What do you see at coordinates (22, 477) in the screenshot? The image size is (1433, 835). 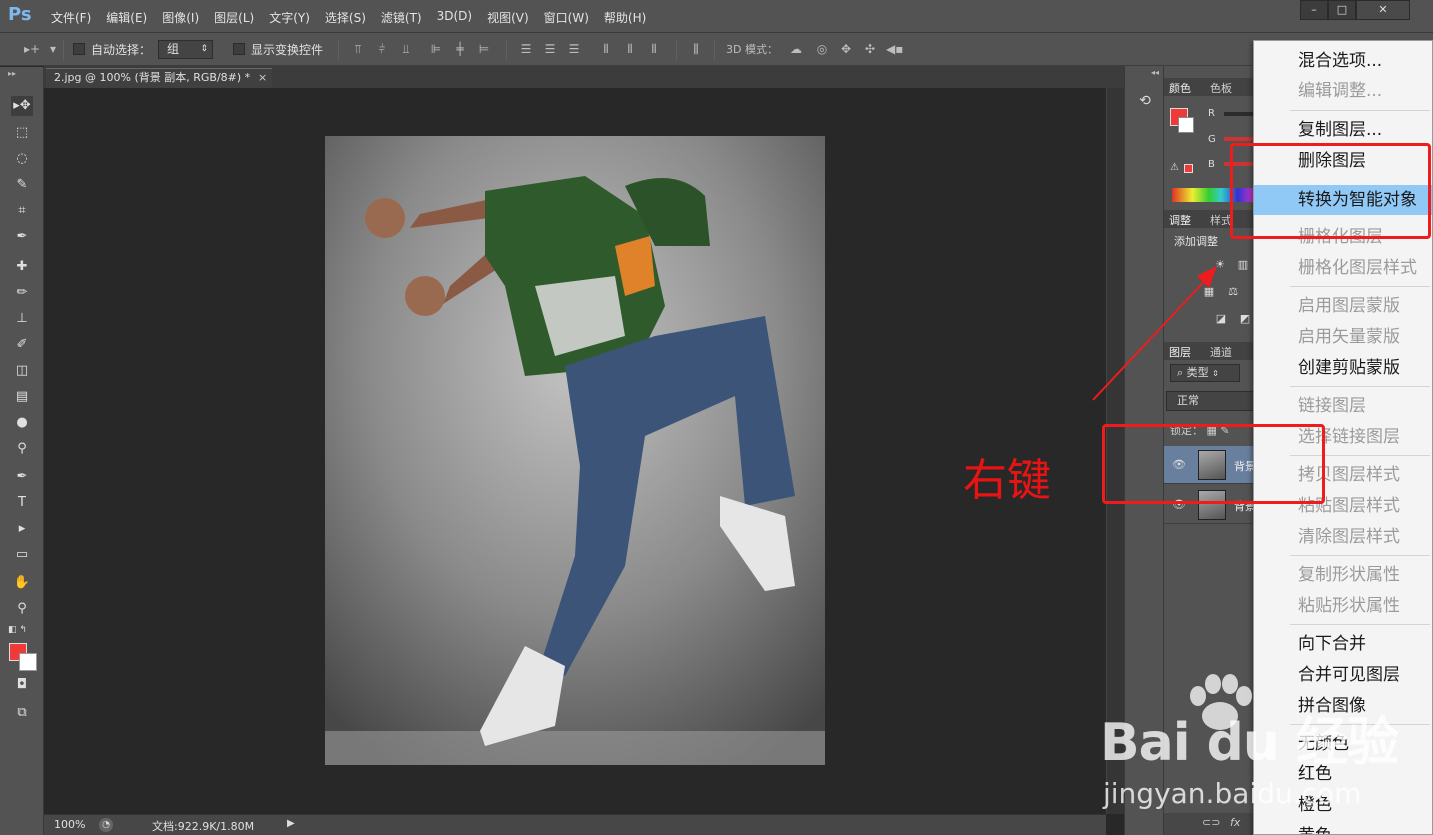 I see `pen-tool-icon: ✒` at bounding box center [22, 477].